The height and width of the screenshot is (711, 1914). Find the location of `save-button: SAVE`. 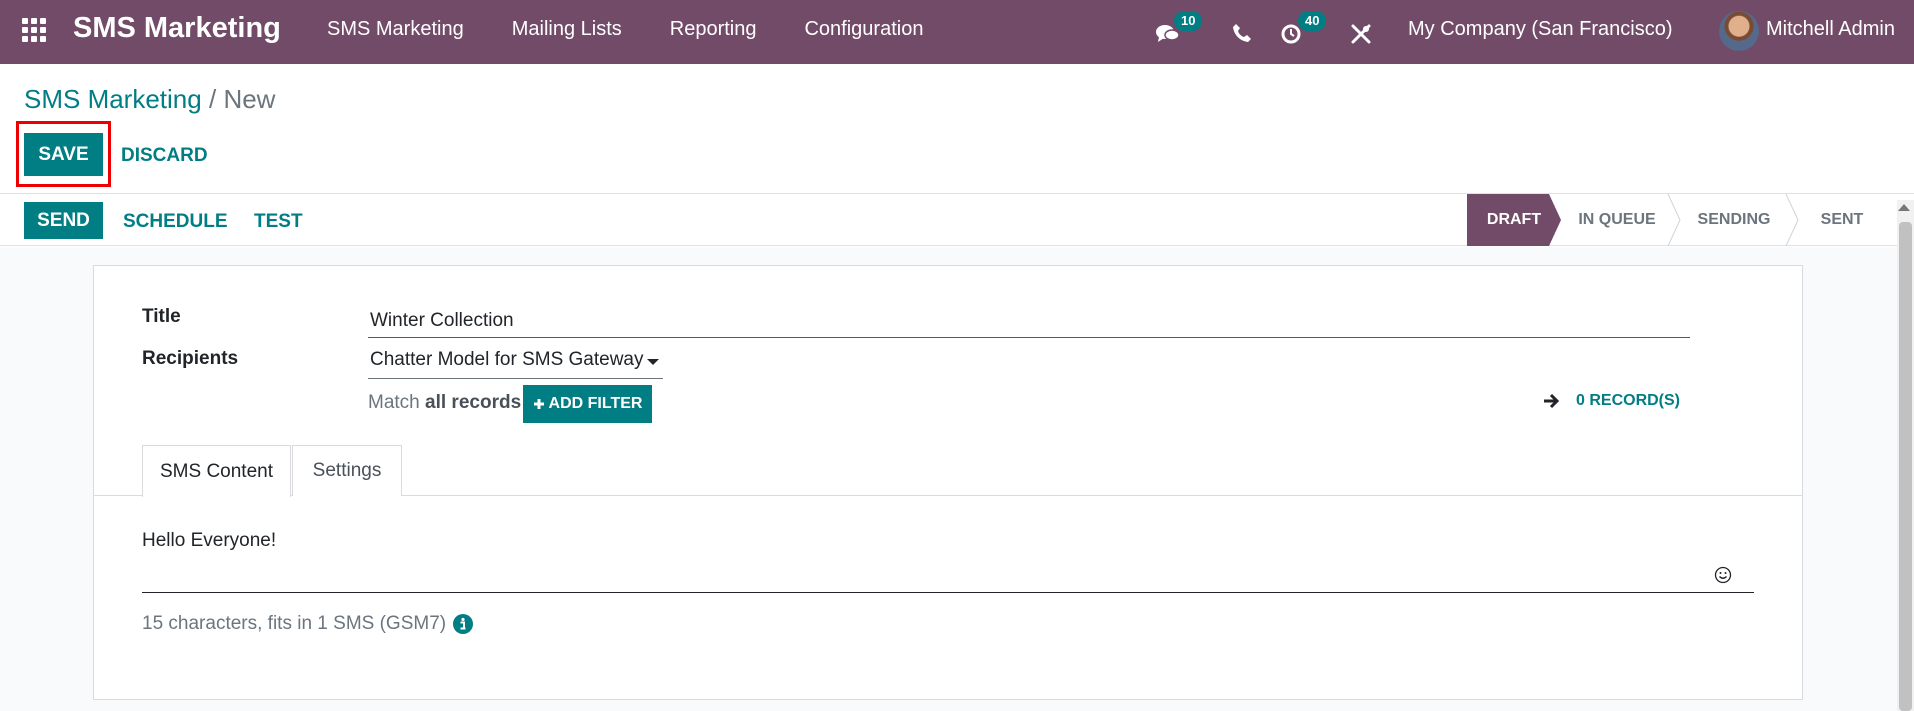

save-button: SAVE is located at coordinates (63, 154).